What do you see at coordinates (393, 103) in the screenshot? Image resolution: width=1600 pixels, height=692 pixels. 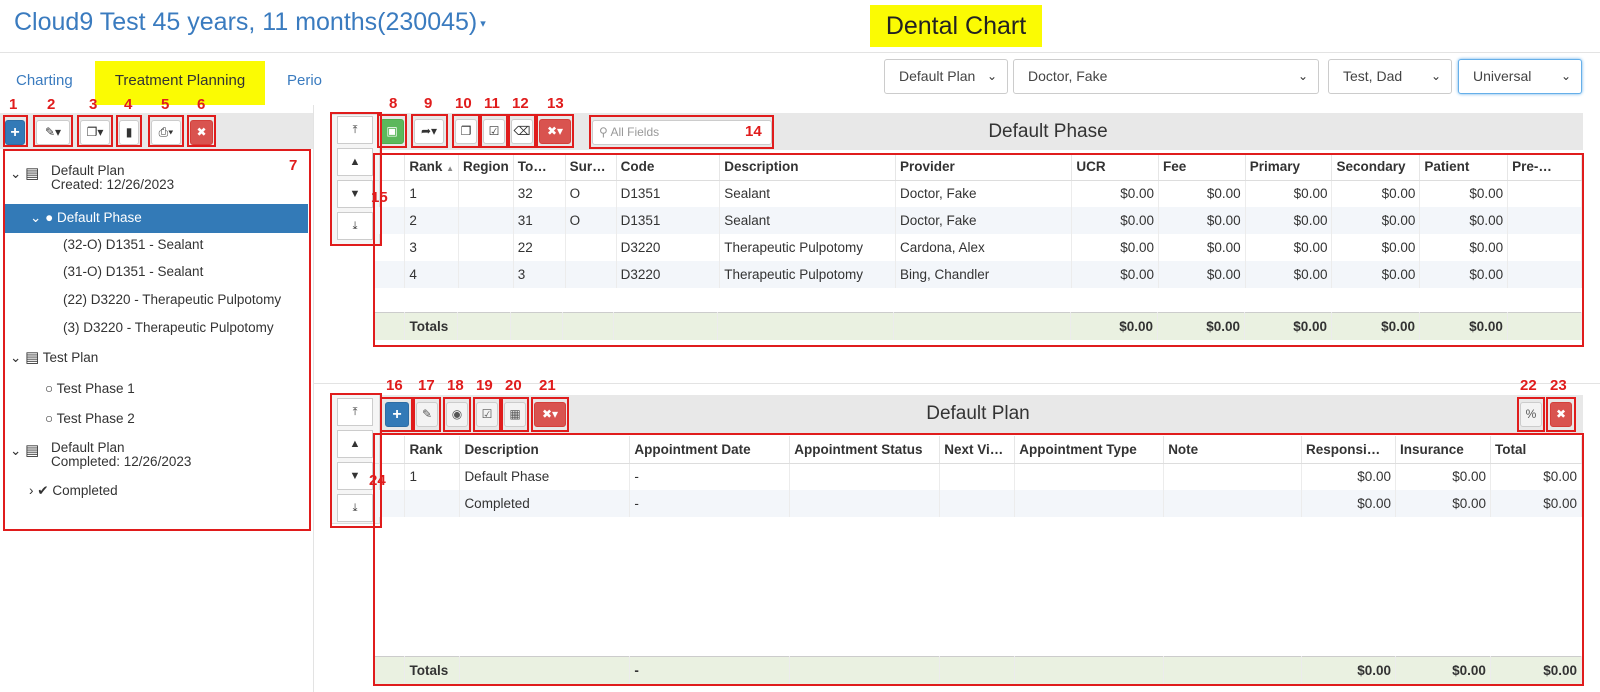 I see `callout-number: 8` at bounding box center [393, 103].